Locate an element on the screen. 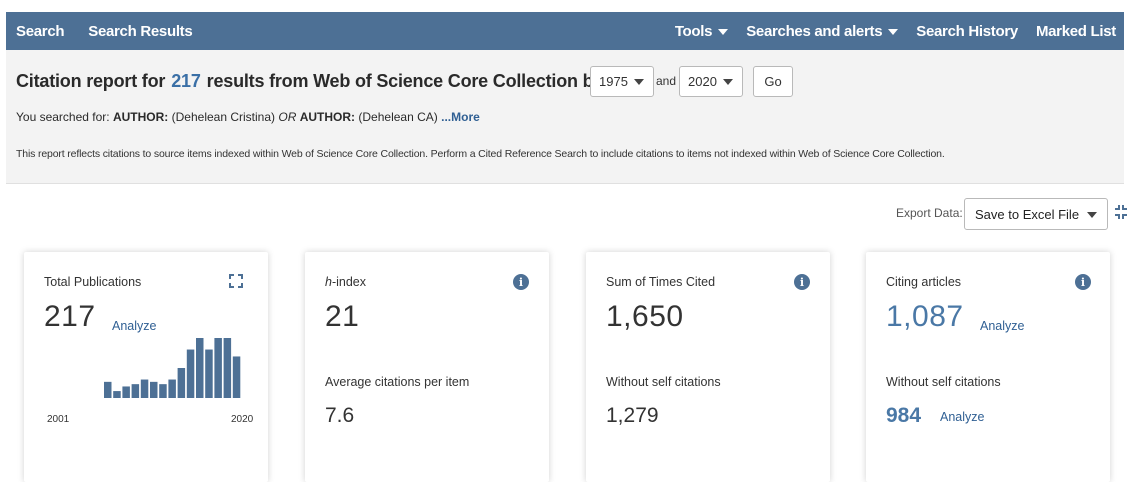  h-index-value: 21 is located at coordinates (342, 316).